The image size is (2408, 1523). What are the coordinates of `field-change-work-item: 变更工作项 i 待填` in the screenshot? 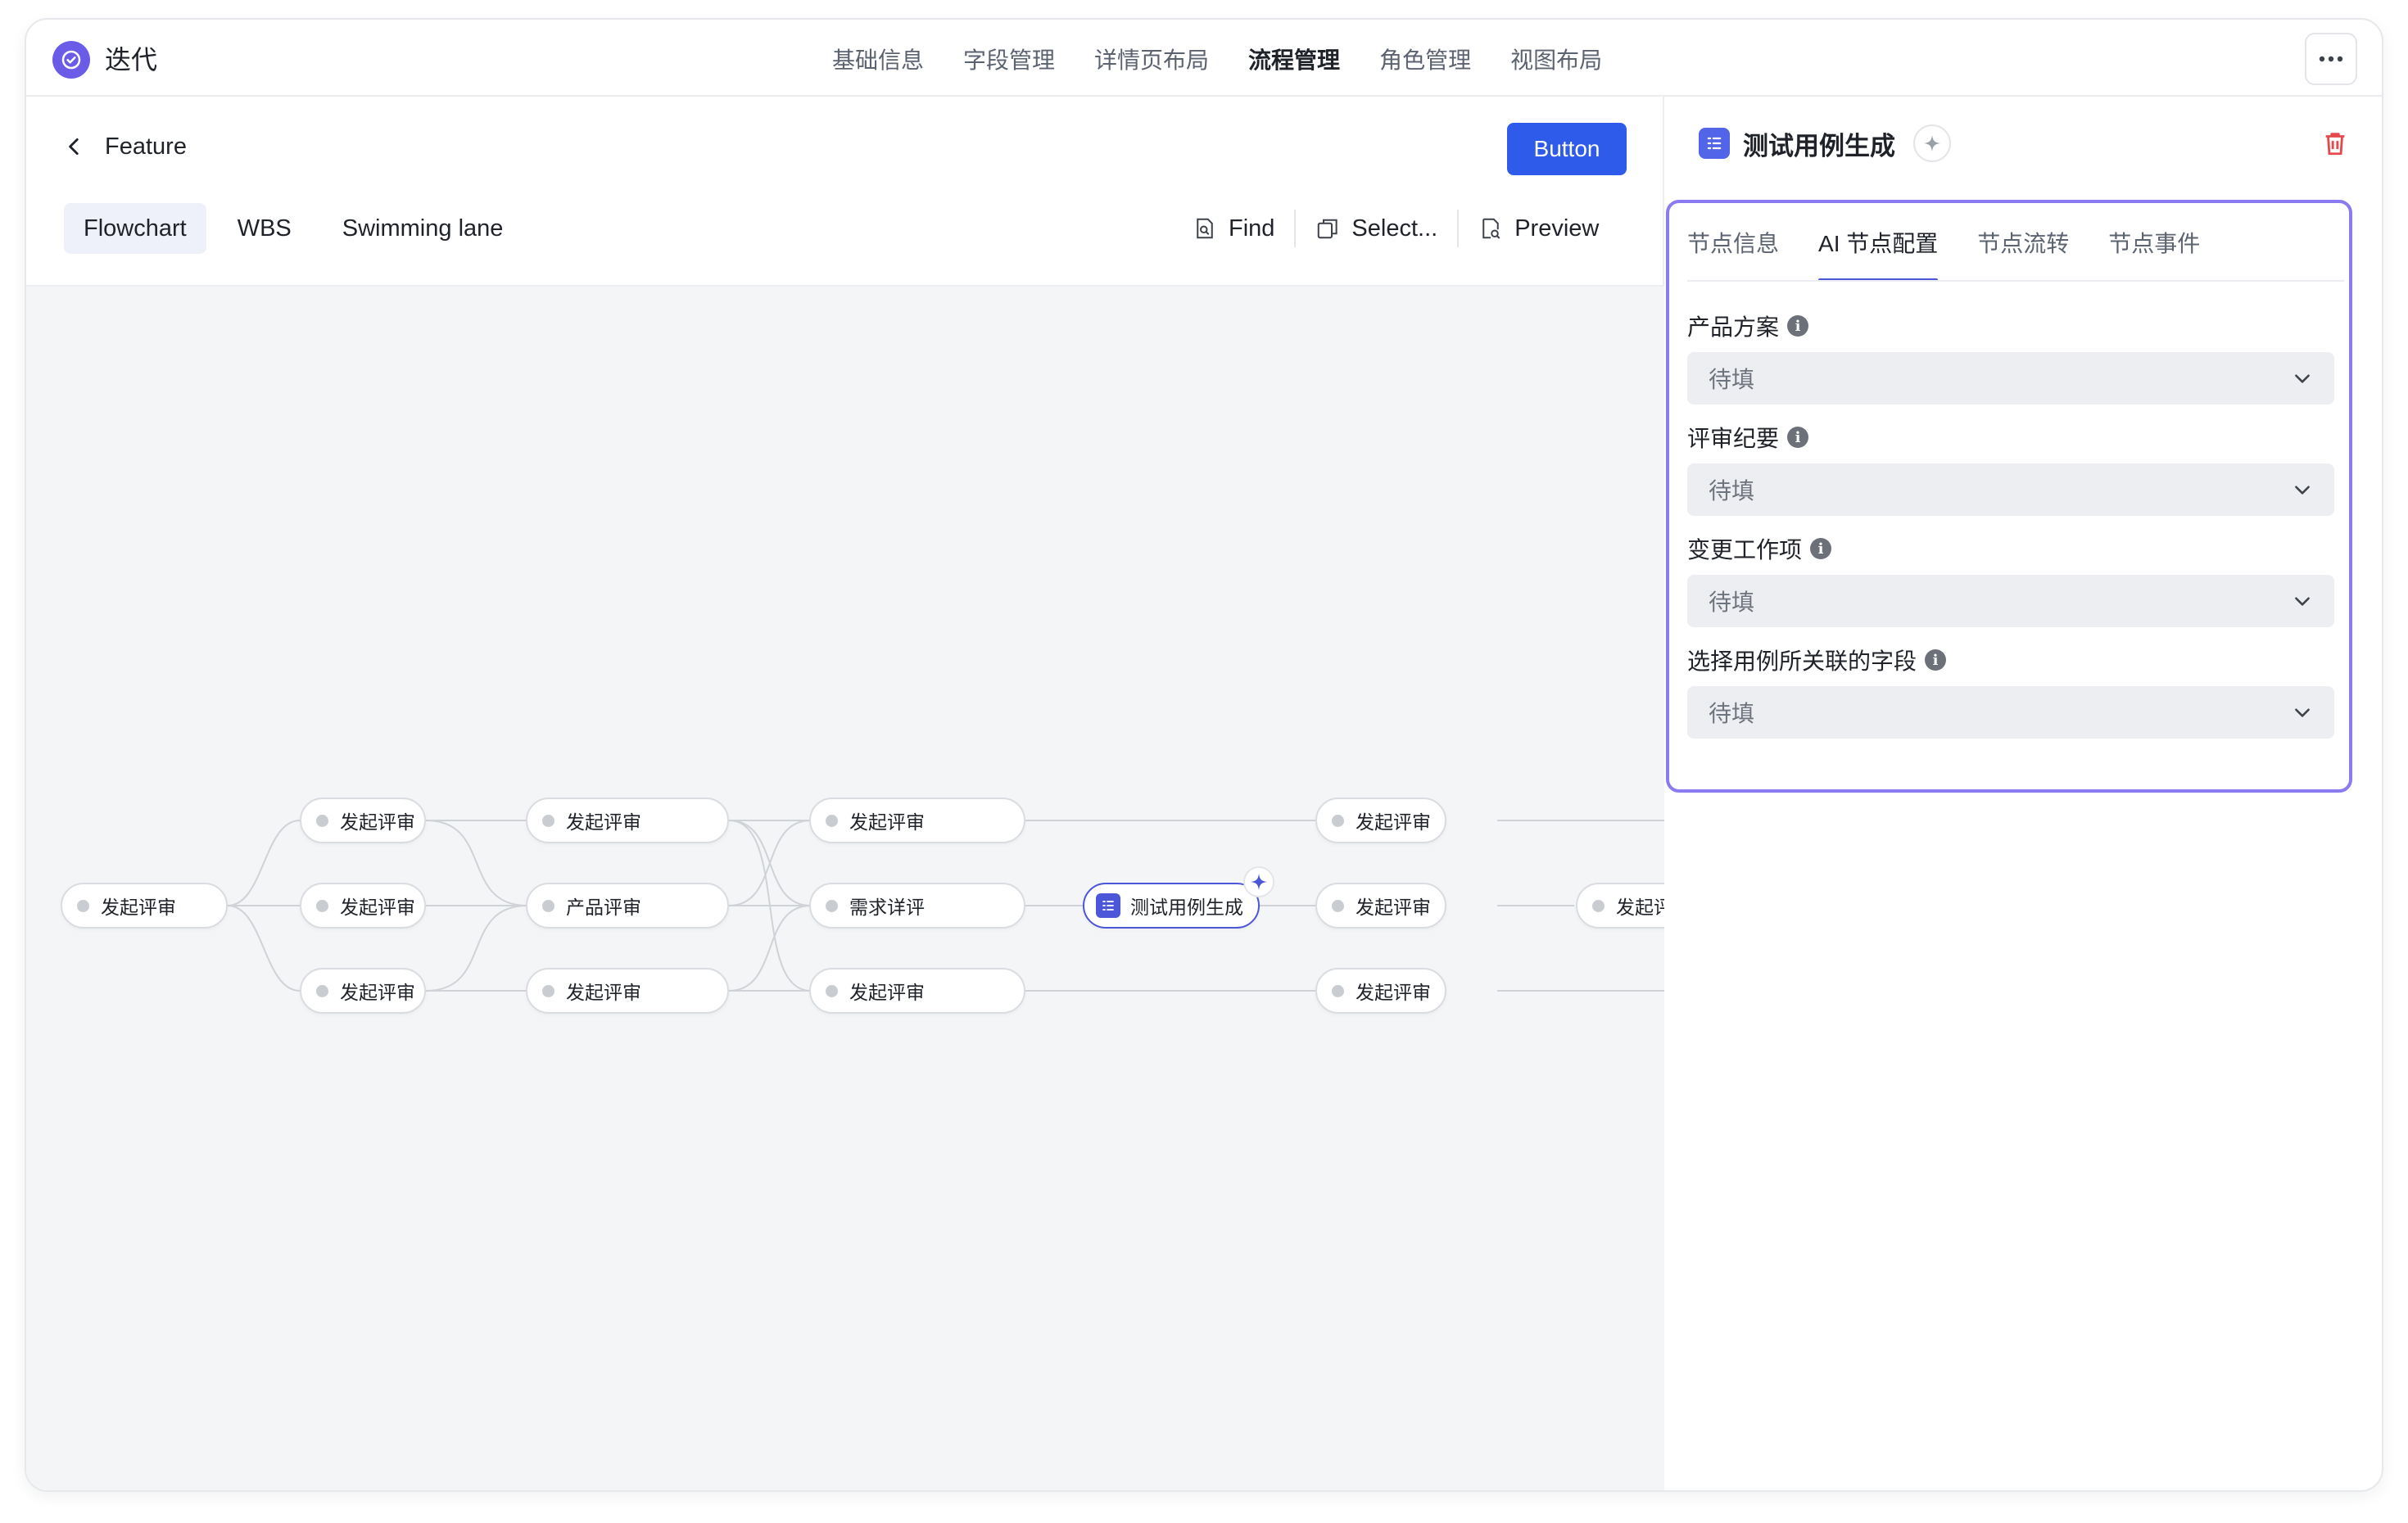 It's located at (2010, 579).